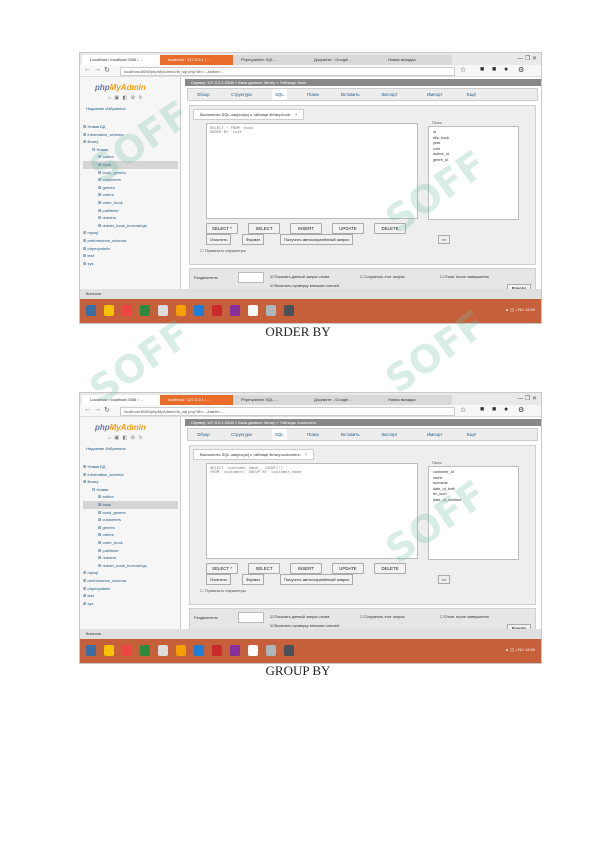  Describe the element at coordinates (130, 264) in the screenshot. I see `tree-item: ⊞ sys` at that location.